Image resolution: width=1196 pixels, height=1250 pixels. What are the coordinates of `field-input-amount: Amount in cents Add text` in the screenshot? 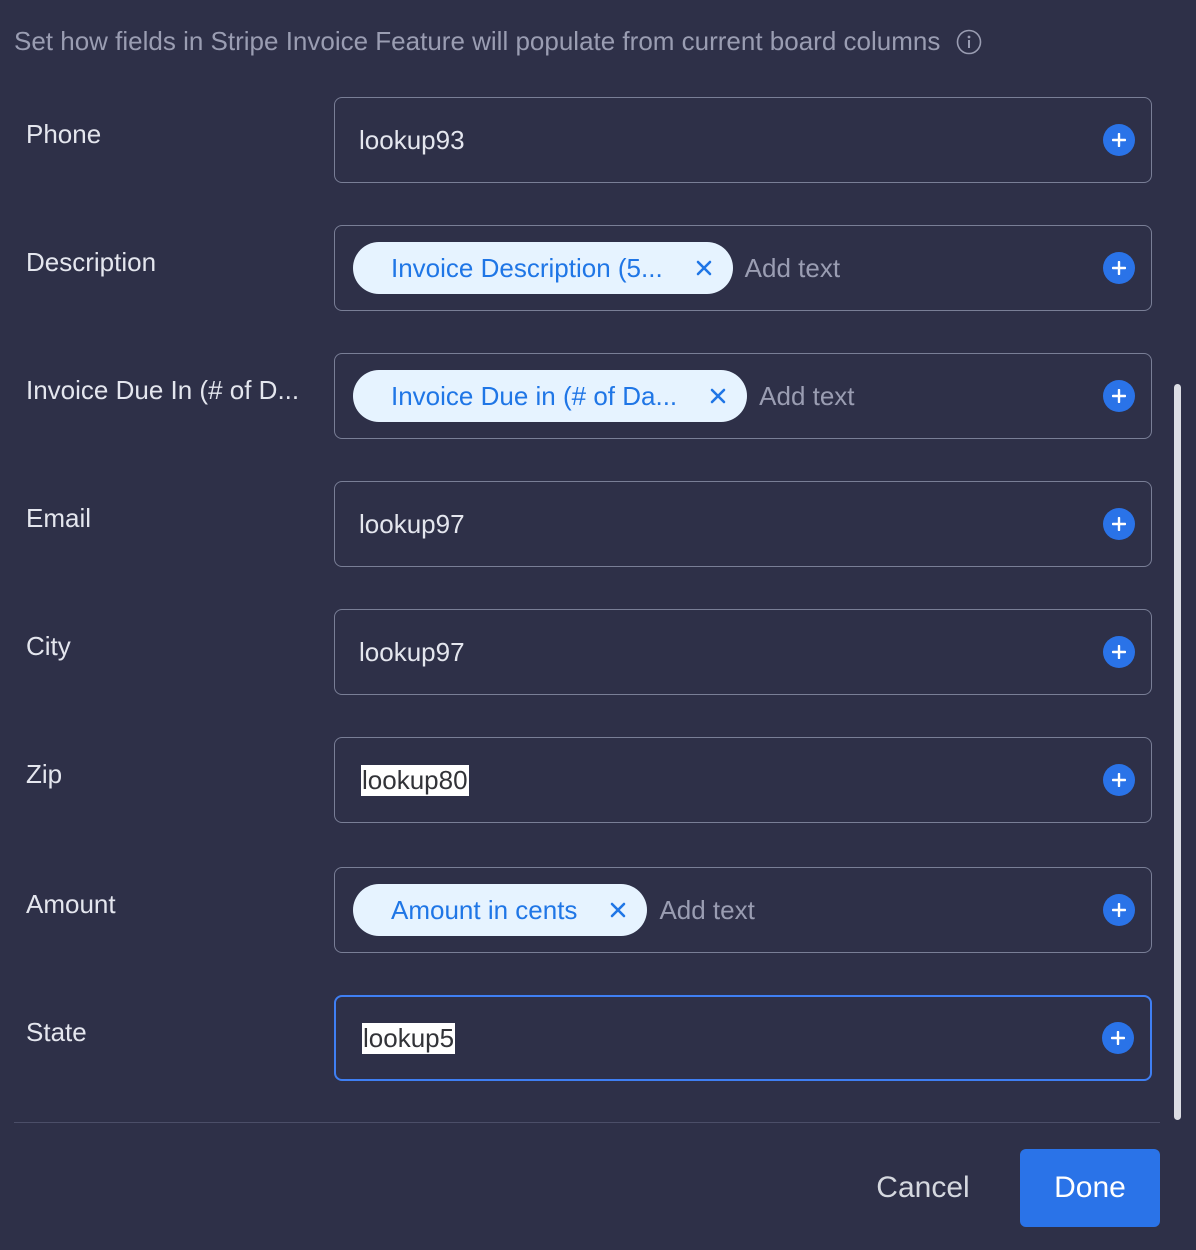 It's located at (743, 910).